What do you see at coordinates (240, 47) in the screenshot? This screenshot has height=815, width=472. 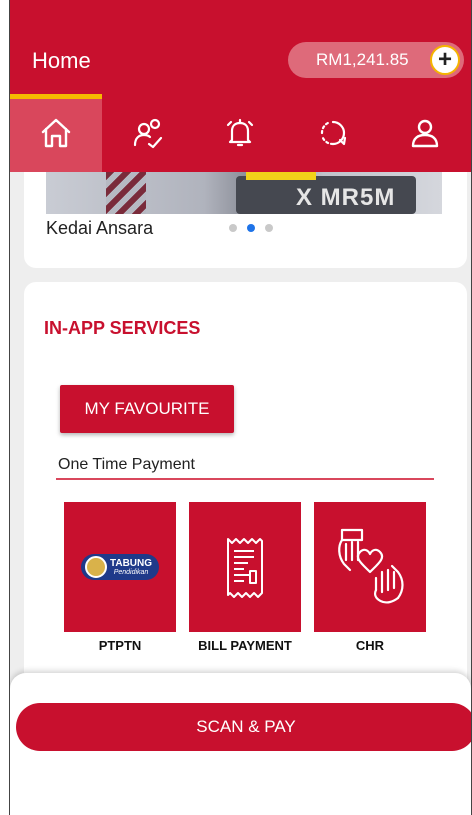 I see `app-header: Home RM1,241.85 +` at bounding box center [240, 47].